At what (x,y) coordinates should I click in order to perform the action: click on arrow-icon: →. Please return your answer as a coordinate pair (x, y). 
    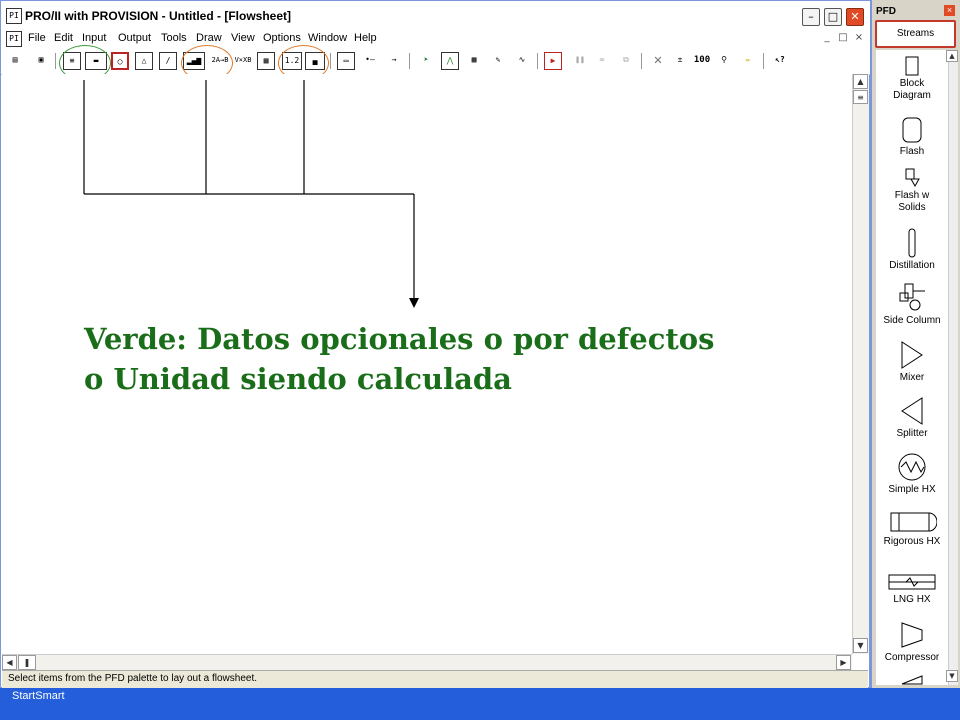
    Looking at the image, I should click on (394, 61).